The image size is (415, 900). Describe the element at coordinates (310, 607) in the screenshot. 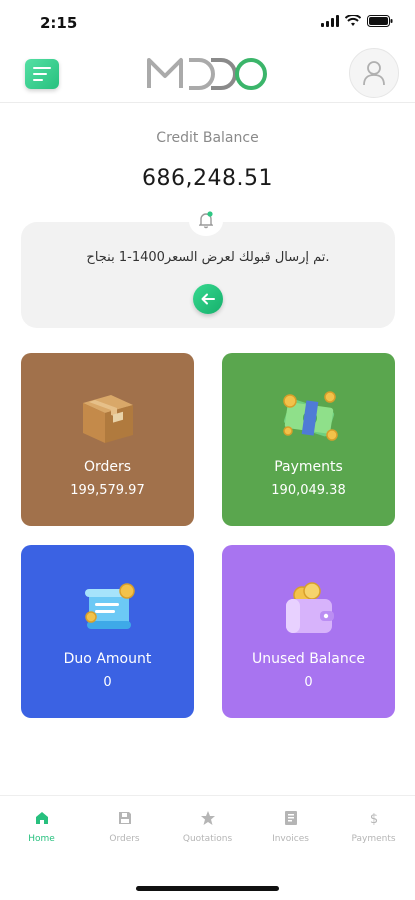

I see `wallet-icon` at that location.